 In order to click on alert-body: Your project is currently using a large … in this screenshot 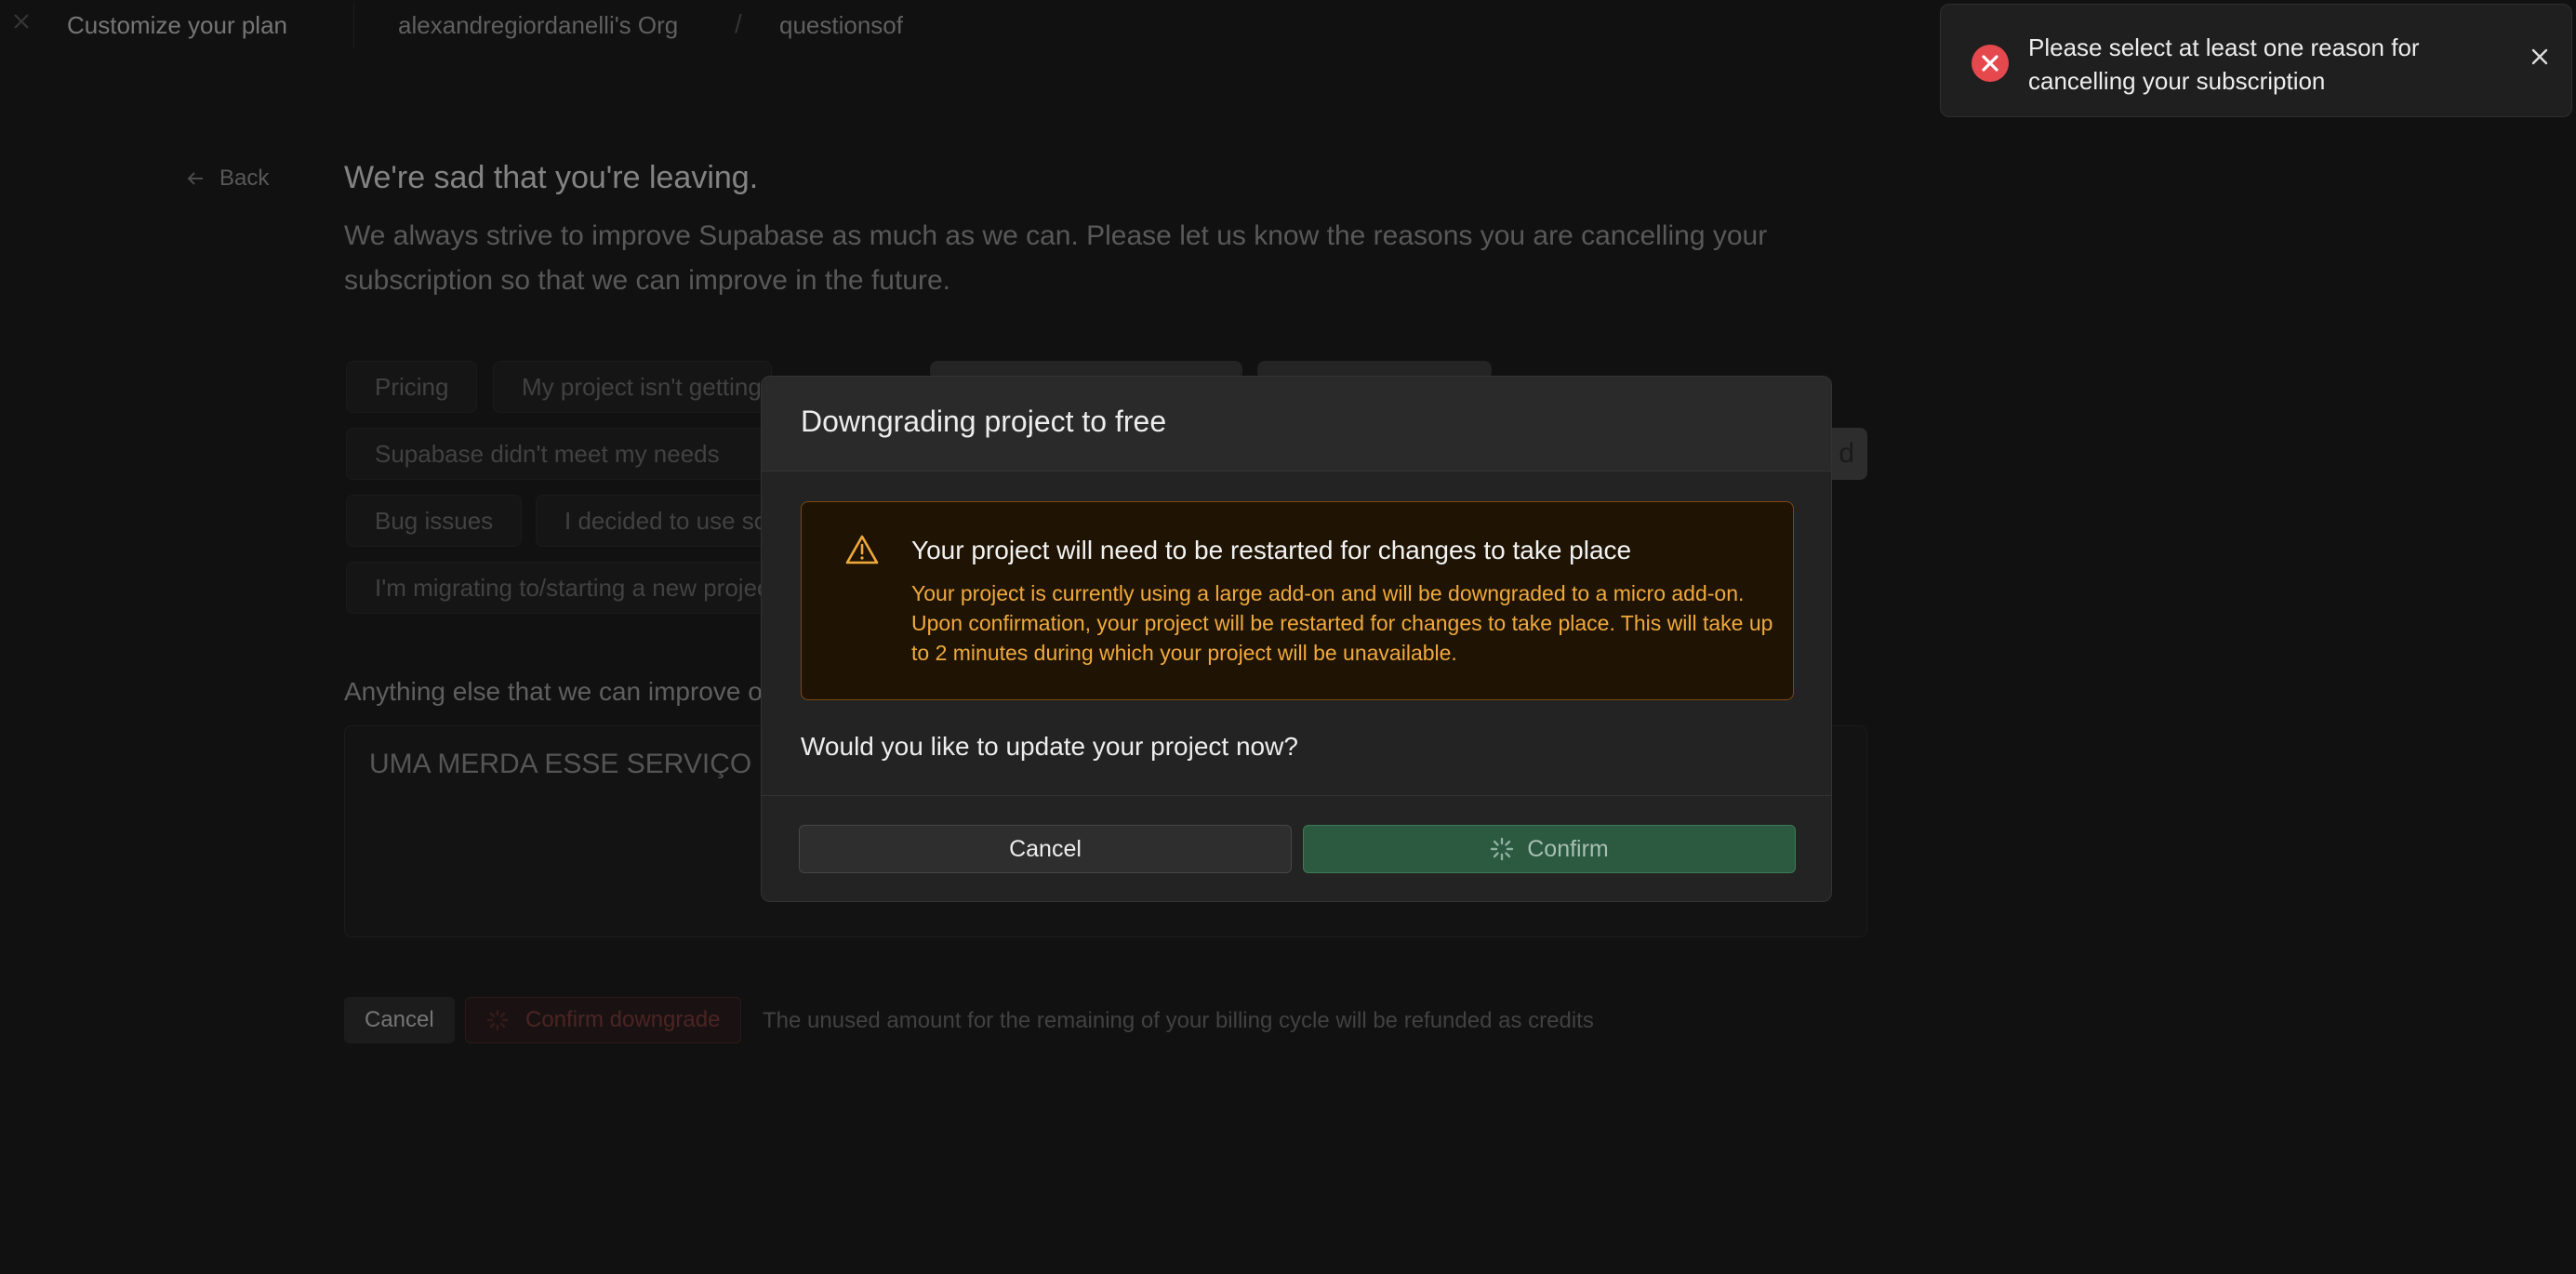, I will do `click(1342, 623)`.